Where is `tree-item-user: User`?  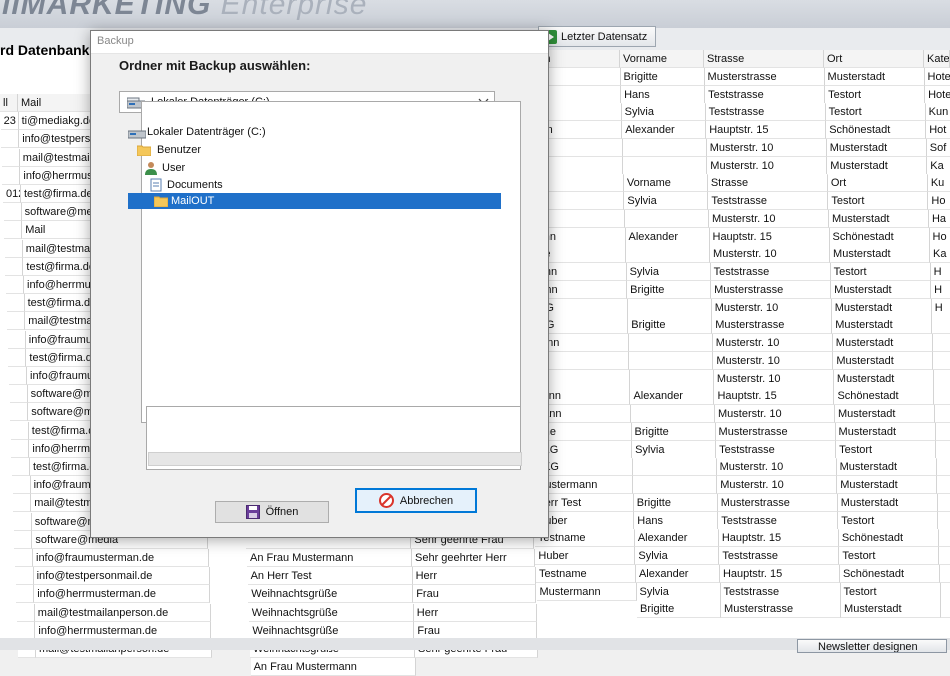 tree-item-user: User is located at coordinates (331, 168).